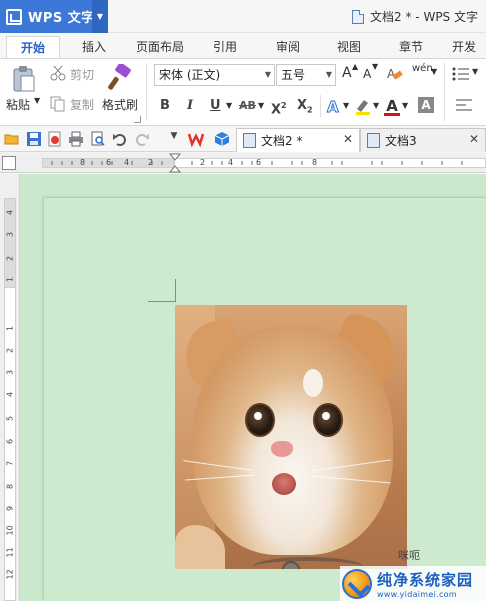 The width and height of the screenshot is (486, 601). What do you see at coordinates (10, 486) in the screenshot?
I see `ruler-number: 8` at bounding box center [10, 486].